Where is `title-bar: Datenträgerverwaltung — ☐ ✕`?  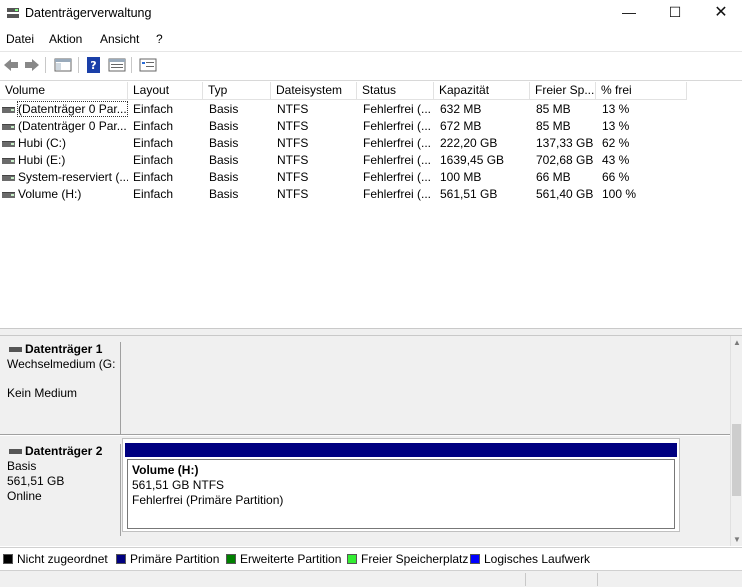 title-bar: Datenträgerverwaltung — ☐ ✕ is located at coordinates (371, 13).